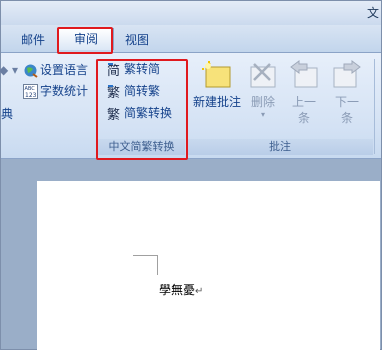  I want to click on globe-language-icon, so click(30, 70).